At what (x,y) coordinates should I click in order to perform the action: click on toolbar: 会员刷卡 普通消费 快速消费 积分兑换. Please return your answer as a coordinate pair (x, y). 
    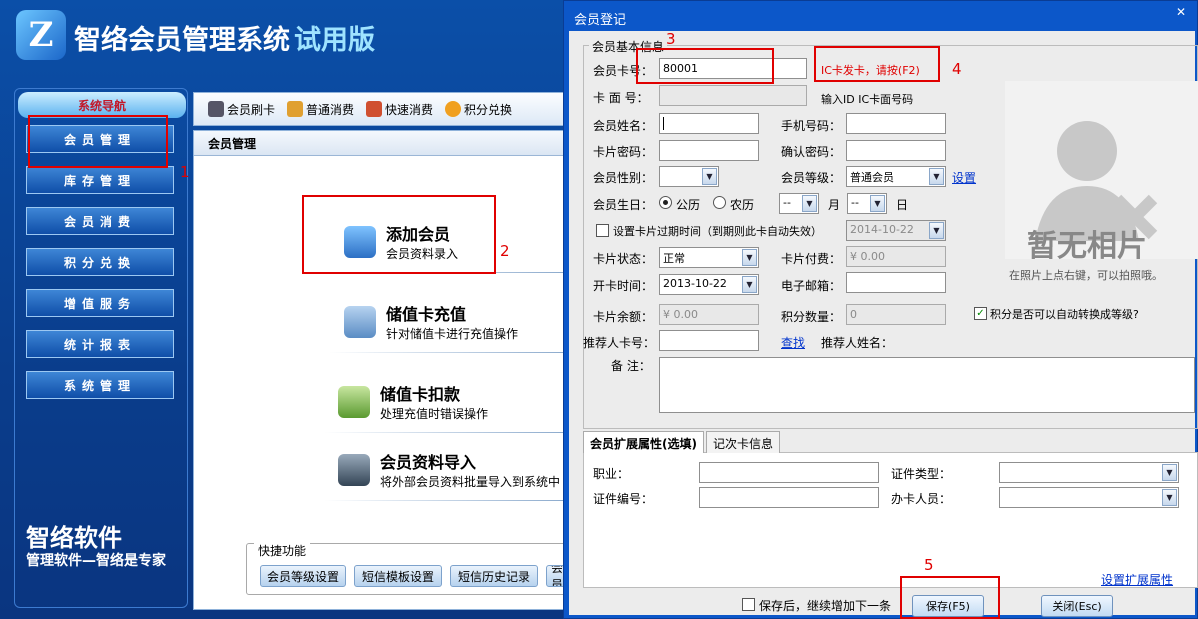
    Looking at the image, I should click on (382, 109).